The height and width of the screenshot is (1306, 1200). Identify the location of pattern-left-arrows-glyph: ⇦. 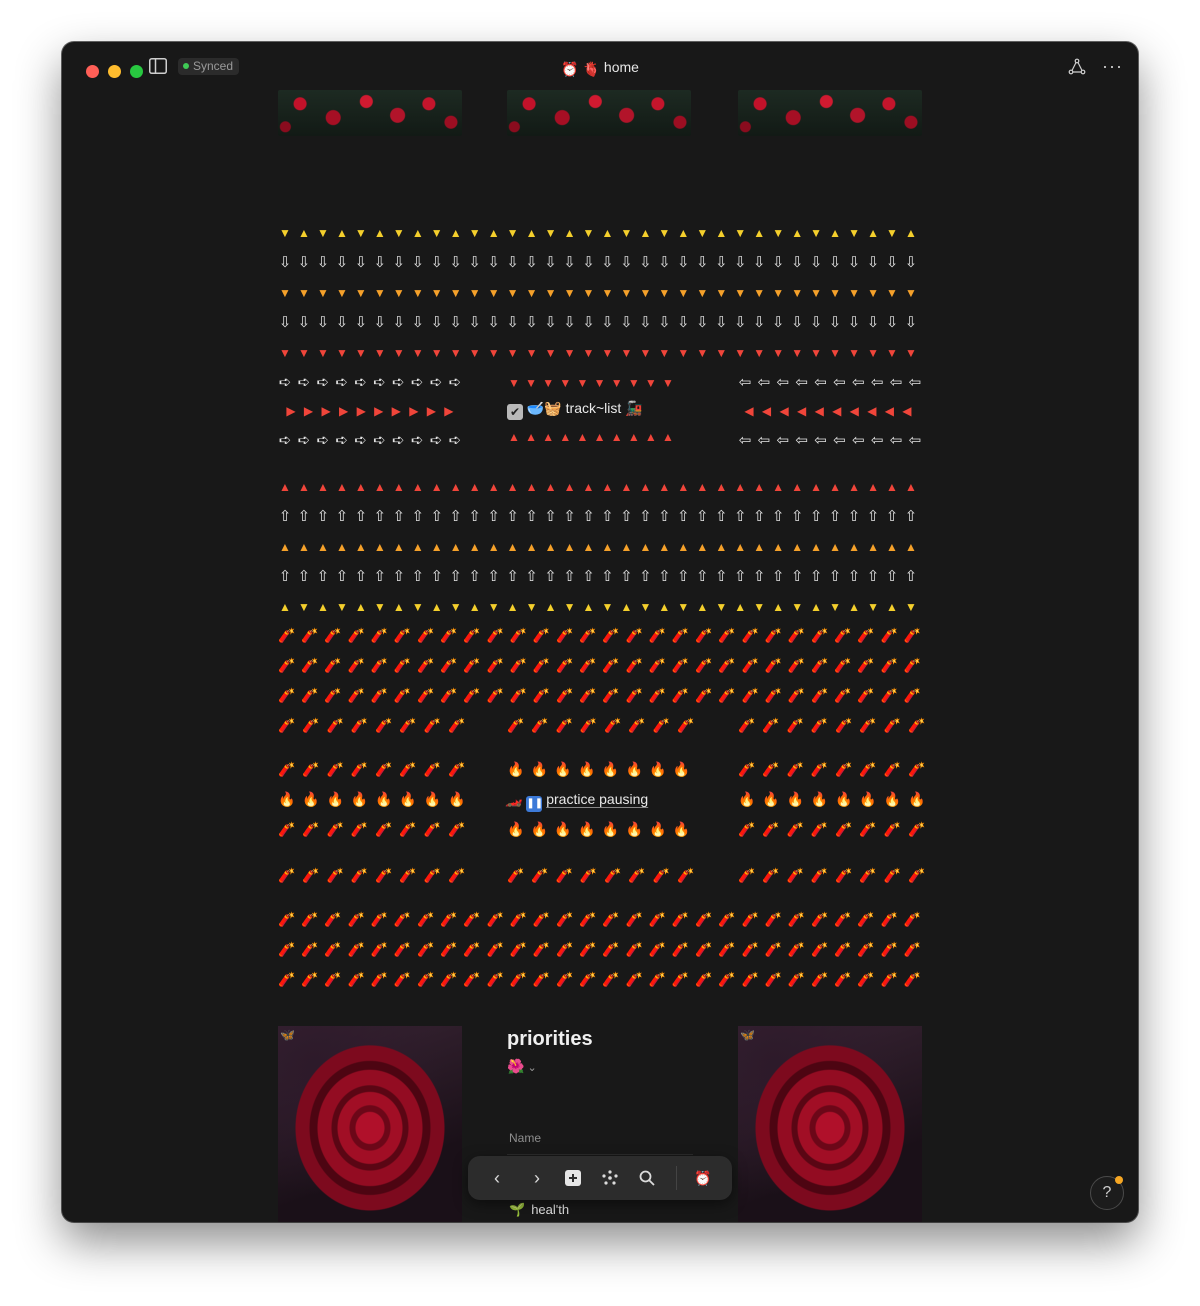
(820, 440).